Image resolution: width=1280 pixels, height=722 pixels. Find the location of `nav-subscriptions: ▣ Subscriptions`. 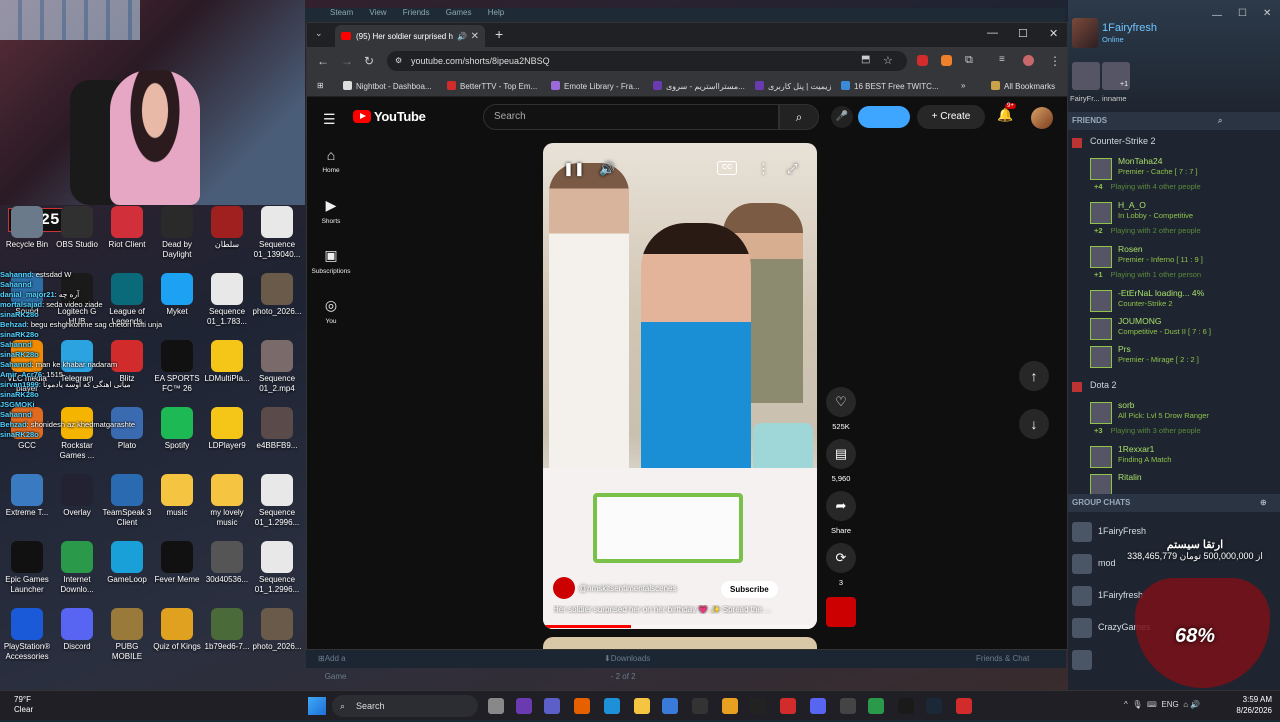

nav-subscriptions: ▣ Subscriptions is located at coordinates (331, 261).